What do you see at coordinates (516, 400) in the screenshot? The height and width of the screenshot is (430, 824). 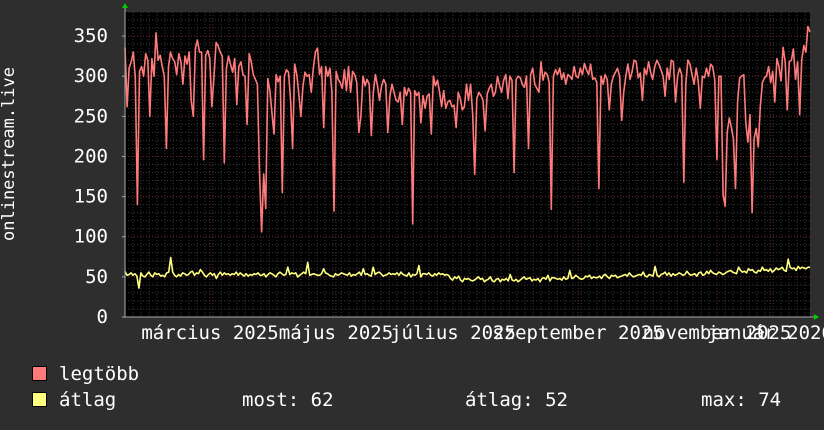 I see `stat-average: átlag: 52` at bounding box center [516, 400].